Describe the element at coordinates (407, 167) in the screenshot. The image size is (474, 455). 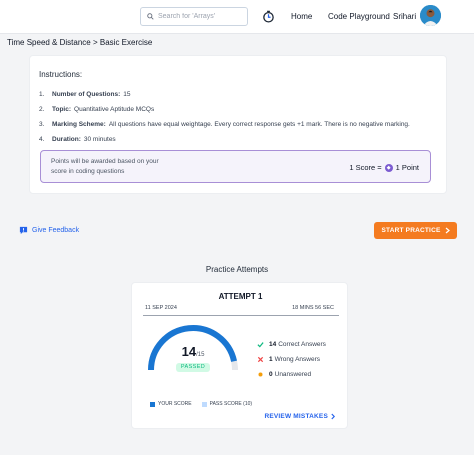
I see `score-rate-right: 1 Point` at that location.